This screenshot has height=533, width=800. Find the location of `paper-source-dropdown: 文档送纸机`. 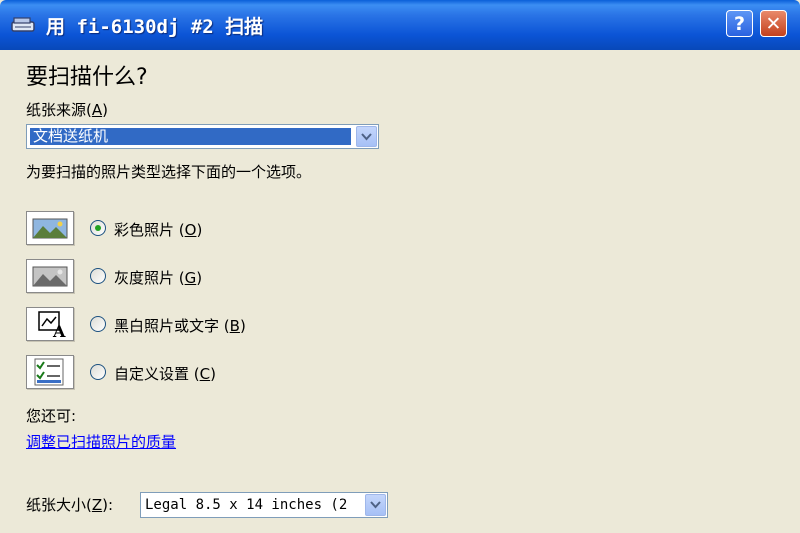

paper-source-dropdown: 文档送纸机 is located at coordinates (202, 136).